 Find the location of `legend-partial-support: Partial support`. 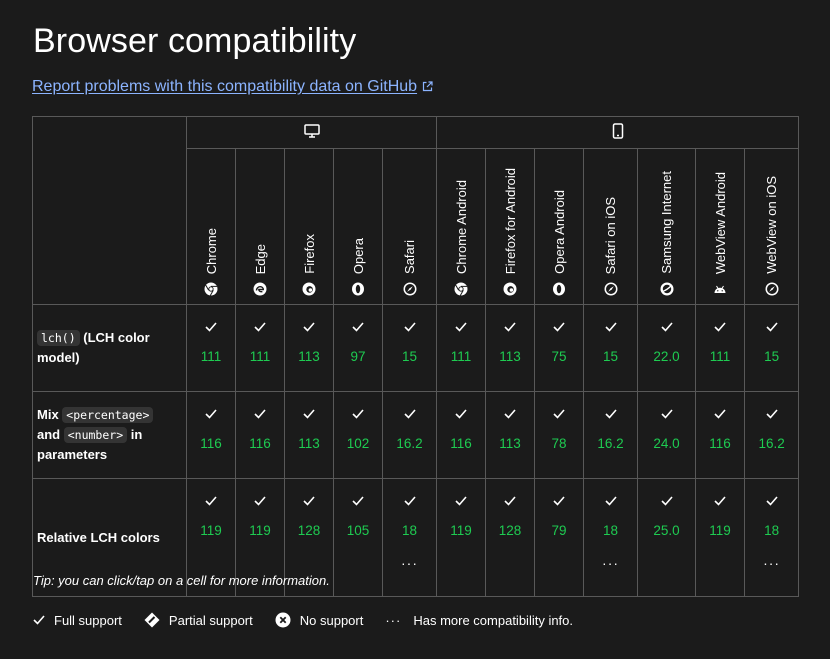

legend-partial-support: Partial support is located at coordinates (198, 620).